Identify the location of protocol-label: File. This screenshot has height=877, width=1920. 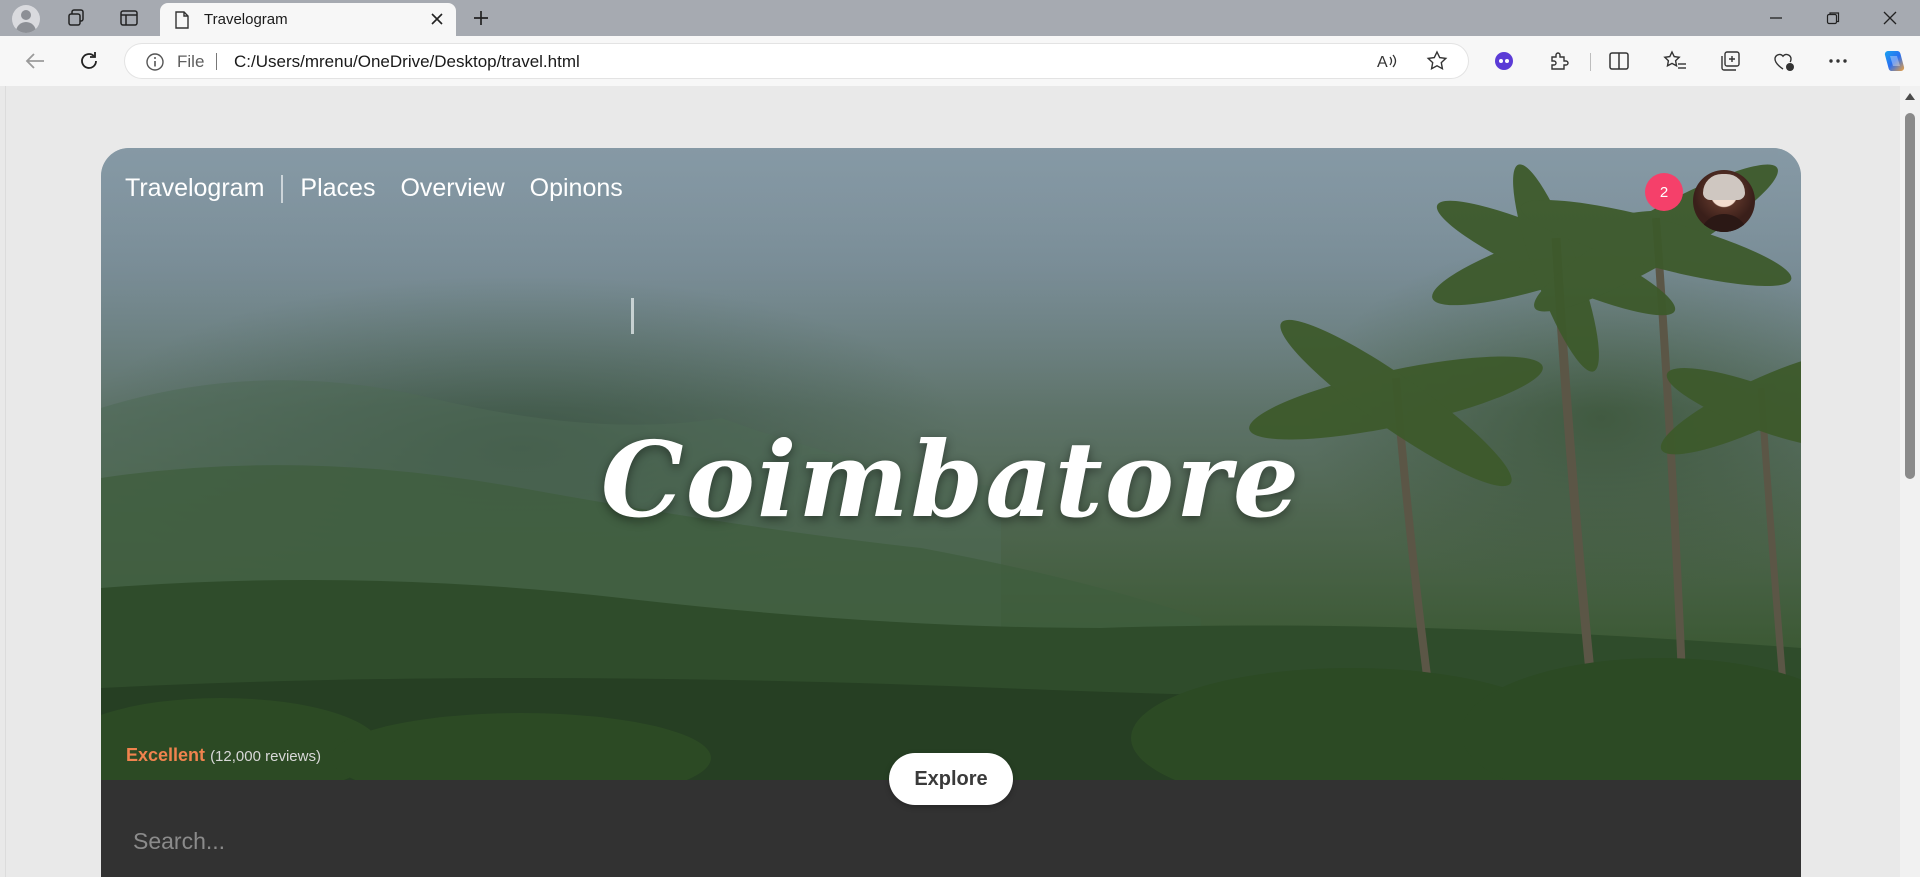
(191, 61).